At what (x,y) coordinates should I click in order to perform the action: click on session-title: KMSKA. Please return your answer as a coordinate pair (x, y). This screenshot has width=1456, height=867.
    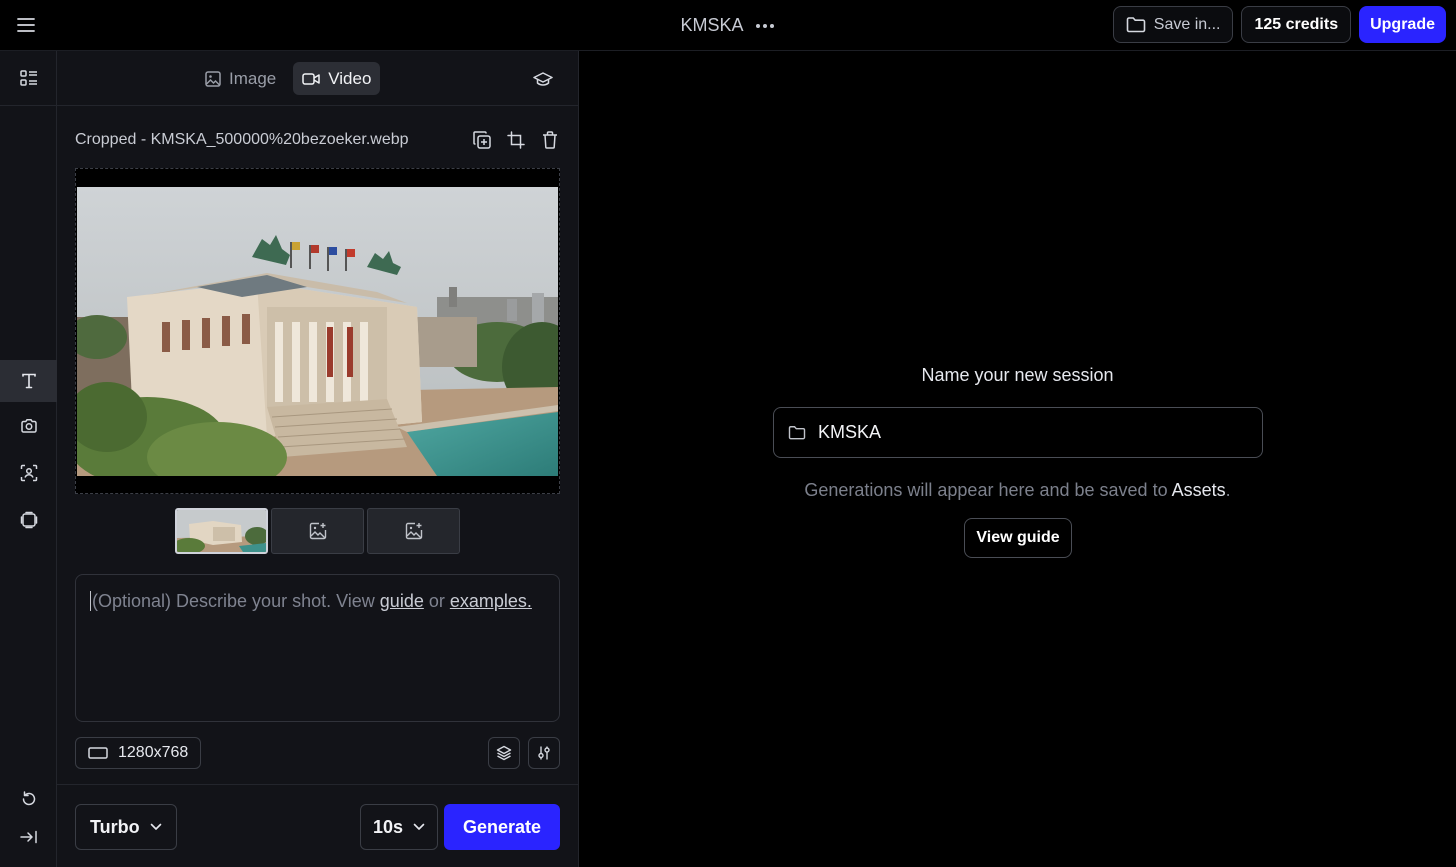
    Looking at the image, I should click on (711, 25).